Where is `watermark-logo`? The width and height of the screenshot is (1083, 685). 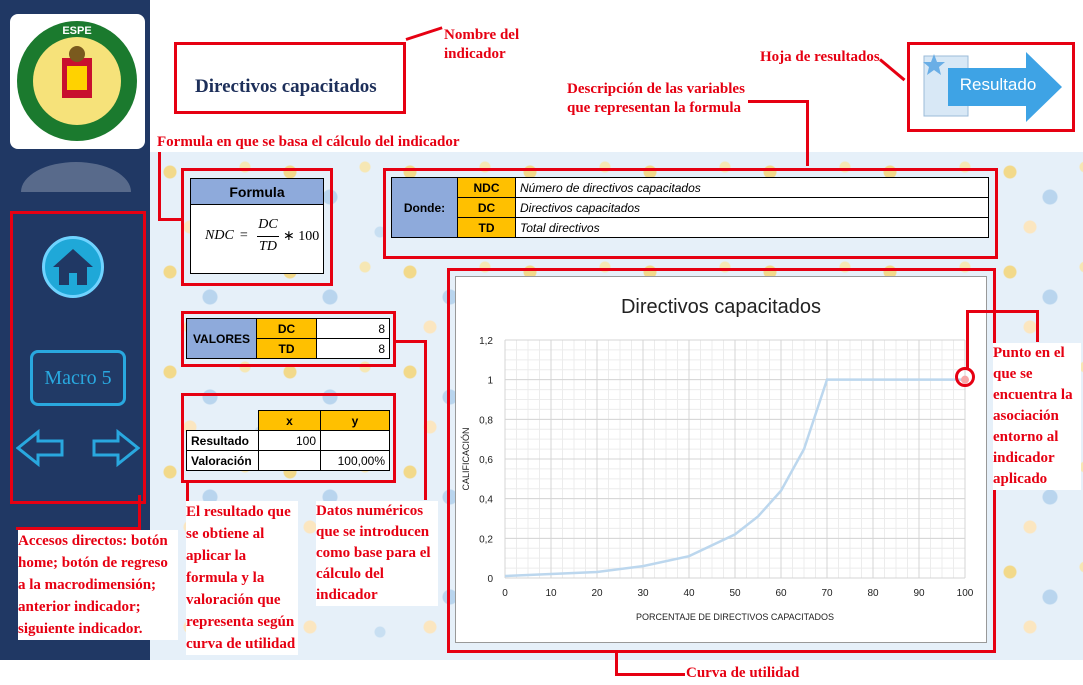
watermark-logo is located at coordinates (76, 172).